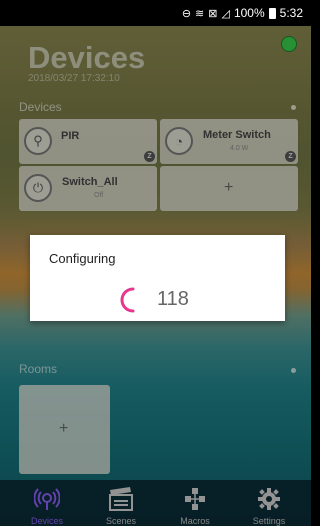  I want to click on configuring-dialog: Configuring 118, so click(157, 278).